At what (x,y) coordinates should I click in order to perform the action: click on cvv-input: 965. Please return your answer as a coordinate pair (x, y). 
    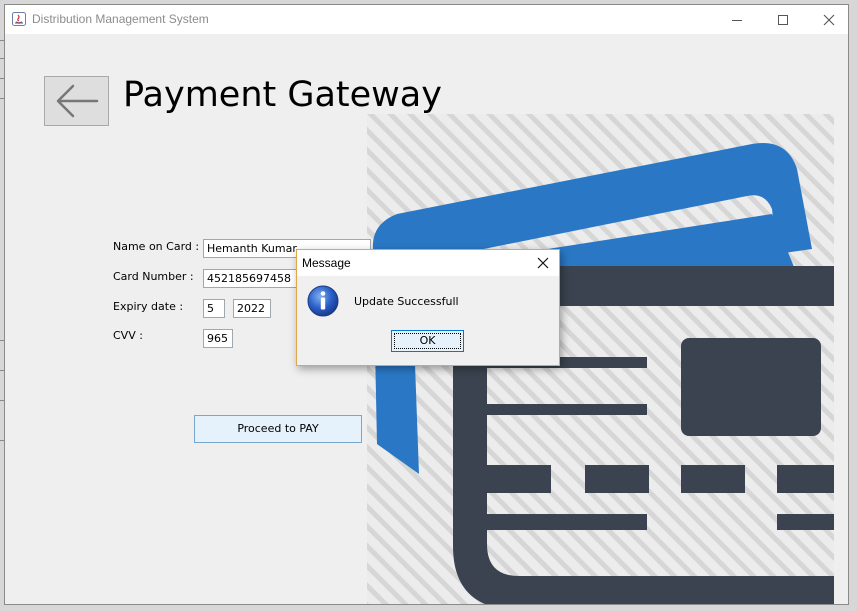
    Looking at the image, I should click on (218, 338).